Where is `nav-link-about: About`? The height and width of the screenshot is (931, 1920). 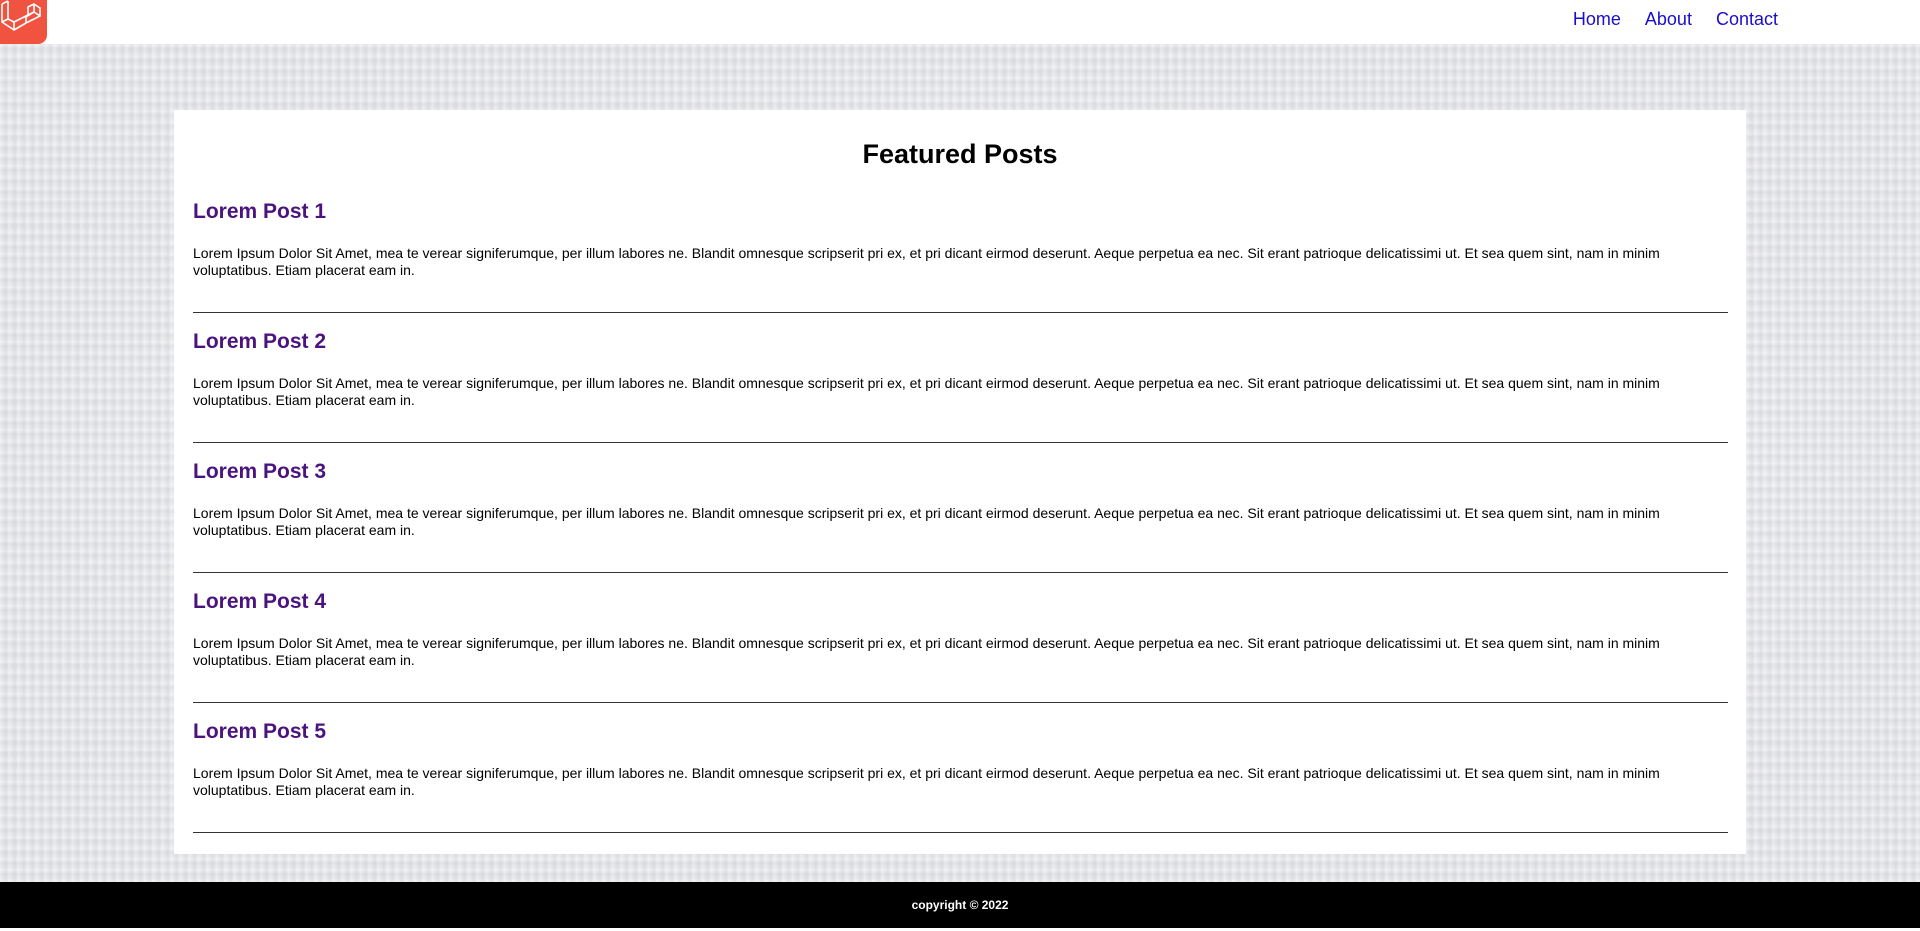 nav-link-about: About is located at coordinates (1668, 19).